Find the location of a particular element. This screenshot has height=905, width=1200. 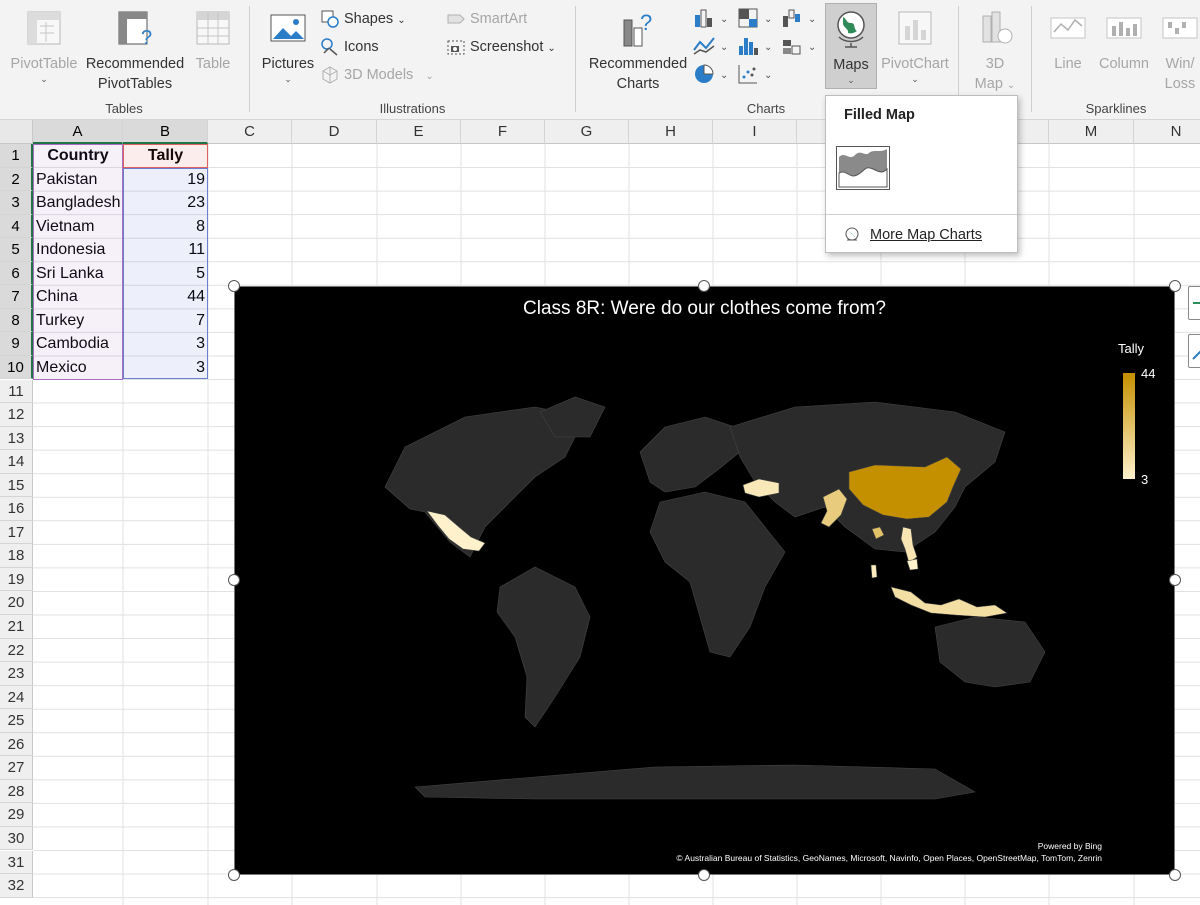

more-map-charts-item: More Map Charts is located at coordinates (913, 235).